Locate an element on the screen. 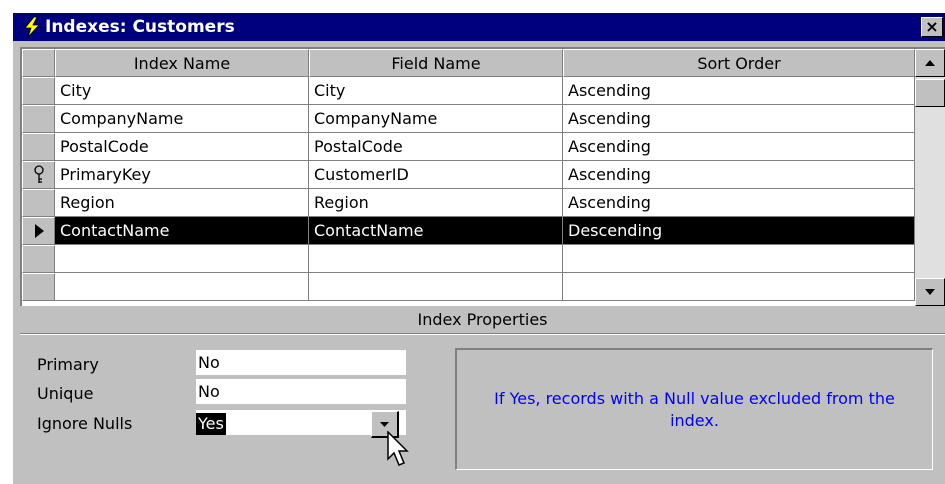 This screenshot has height=484, width=945. field-name-cell: ContactName is located at coordinates (436, 231).